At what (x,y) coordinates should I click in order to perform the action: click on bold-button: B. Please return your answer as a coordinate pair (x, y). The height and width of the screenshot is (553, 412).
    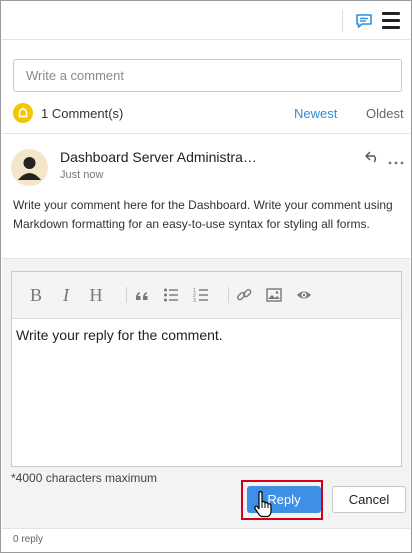
    Looking at the image, I should click on (36, 295).